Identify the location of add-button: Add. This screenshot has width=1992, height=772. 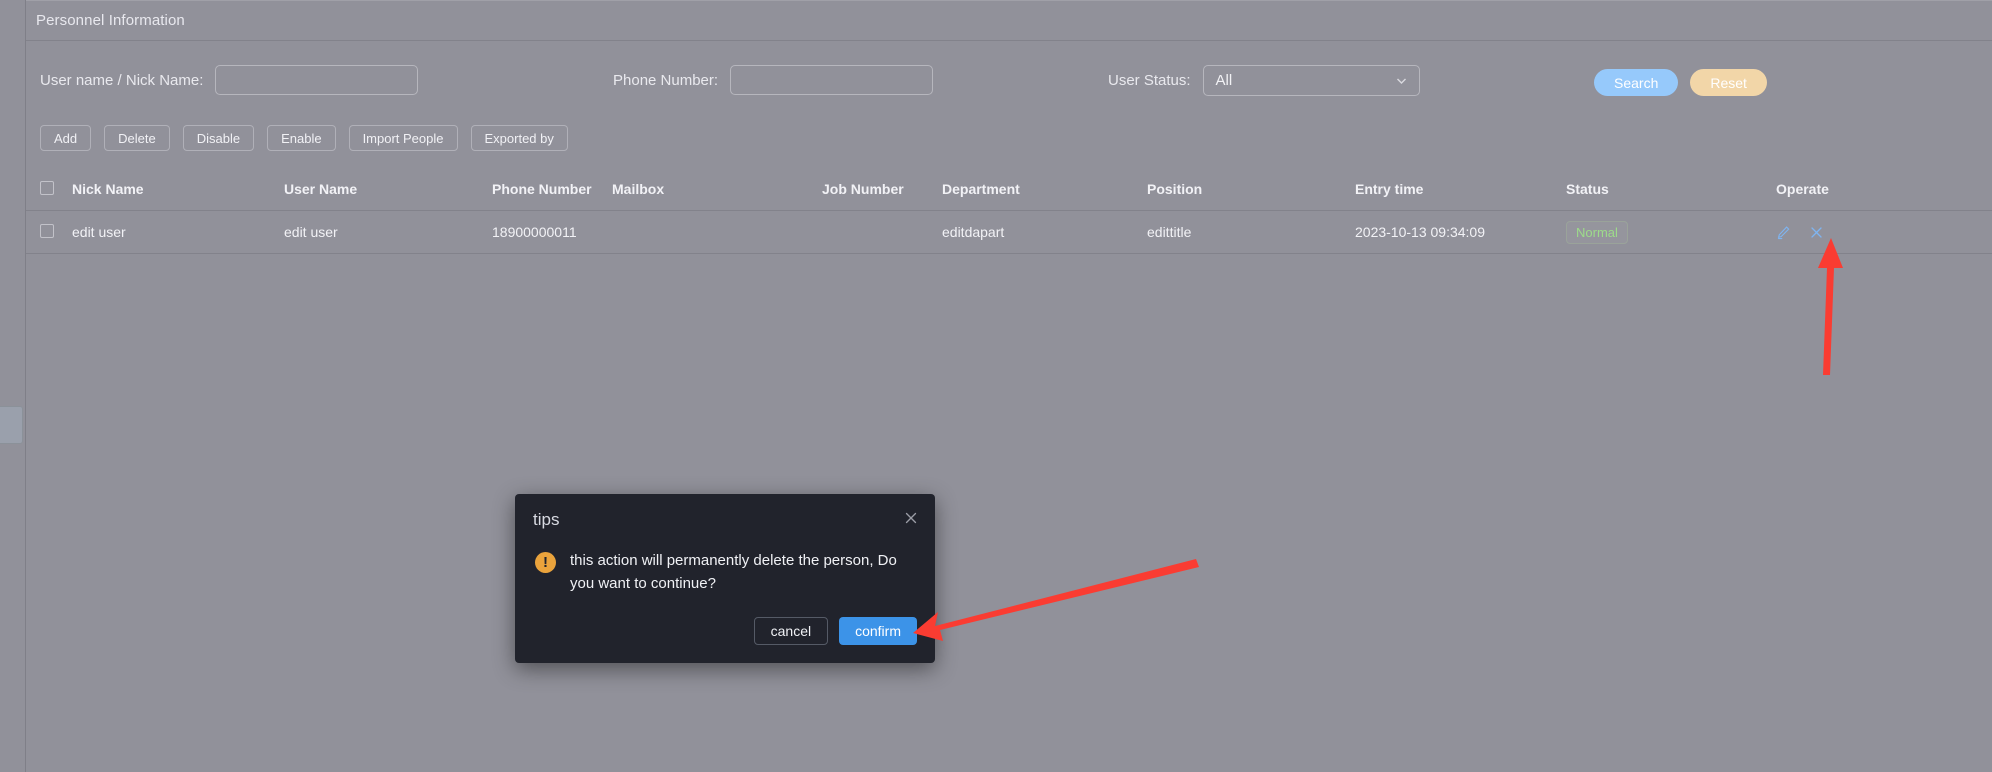
(66, 138).